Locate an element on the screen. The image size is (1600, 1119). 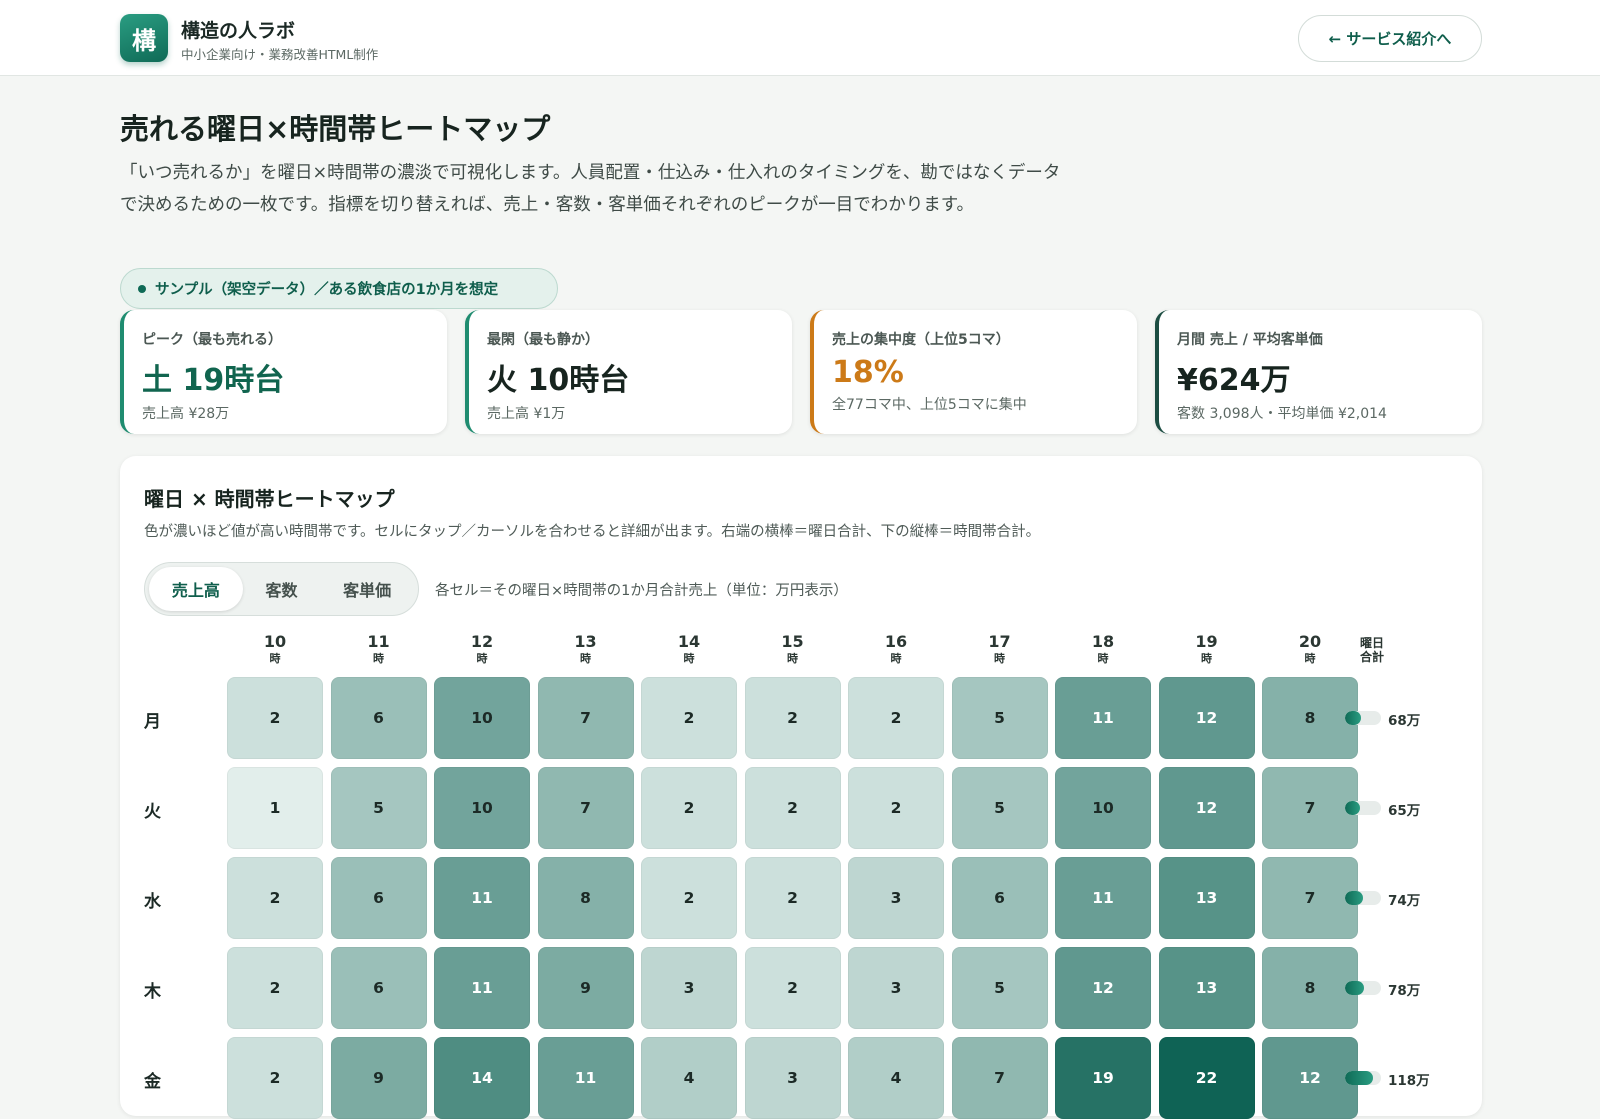
heatmap-cell: 19 is located at coordinates (1103, 1078).